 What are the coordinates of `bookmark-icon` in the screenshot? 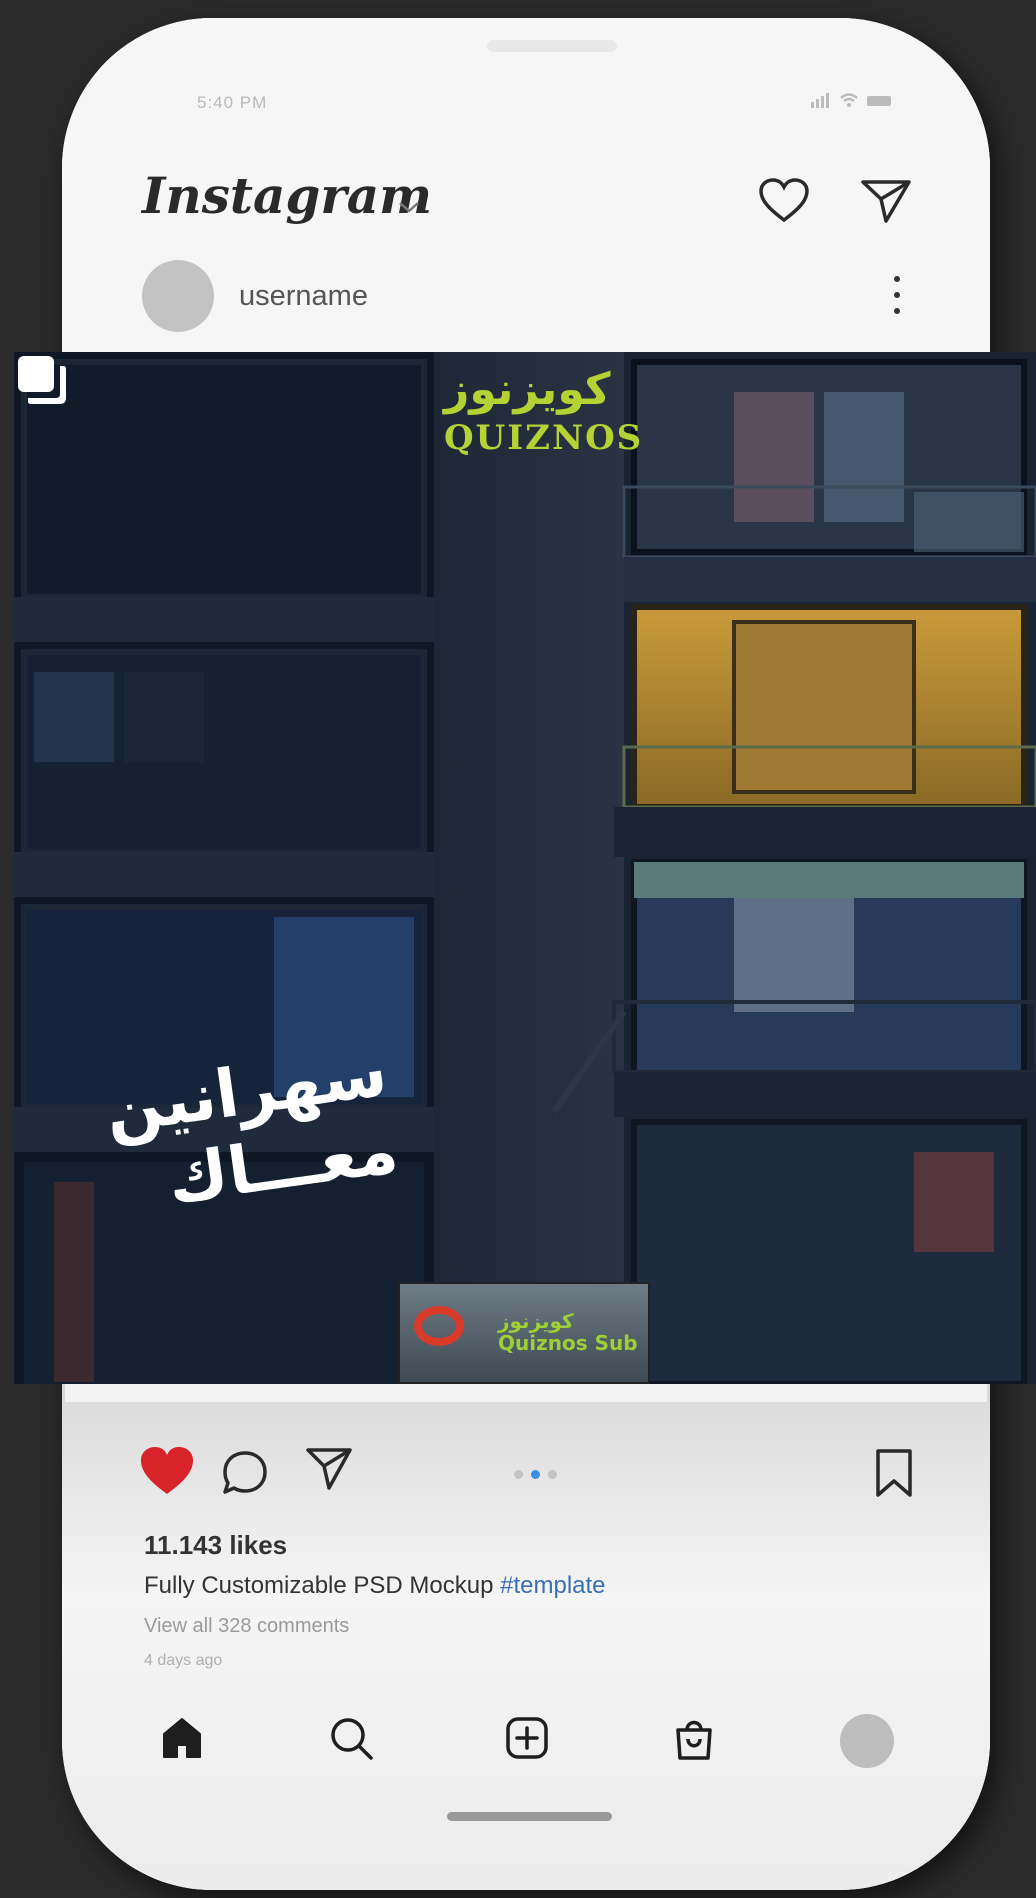 It's located at (894, 1473).